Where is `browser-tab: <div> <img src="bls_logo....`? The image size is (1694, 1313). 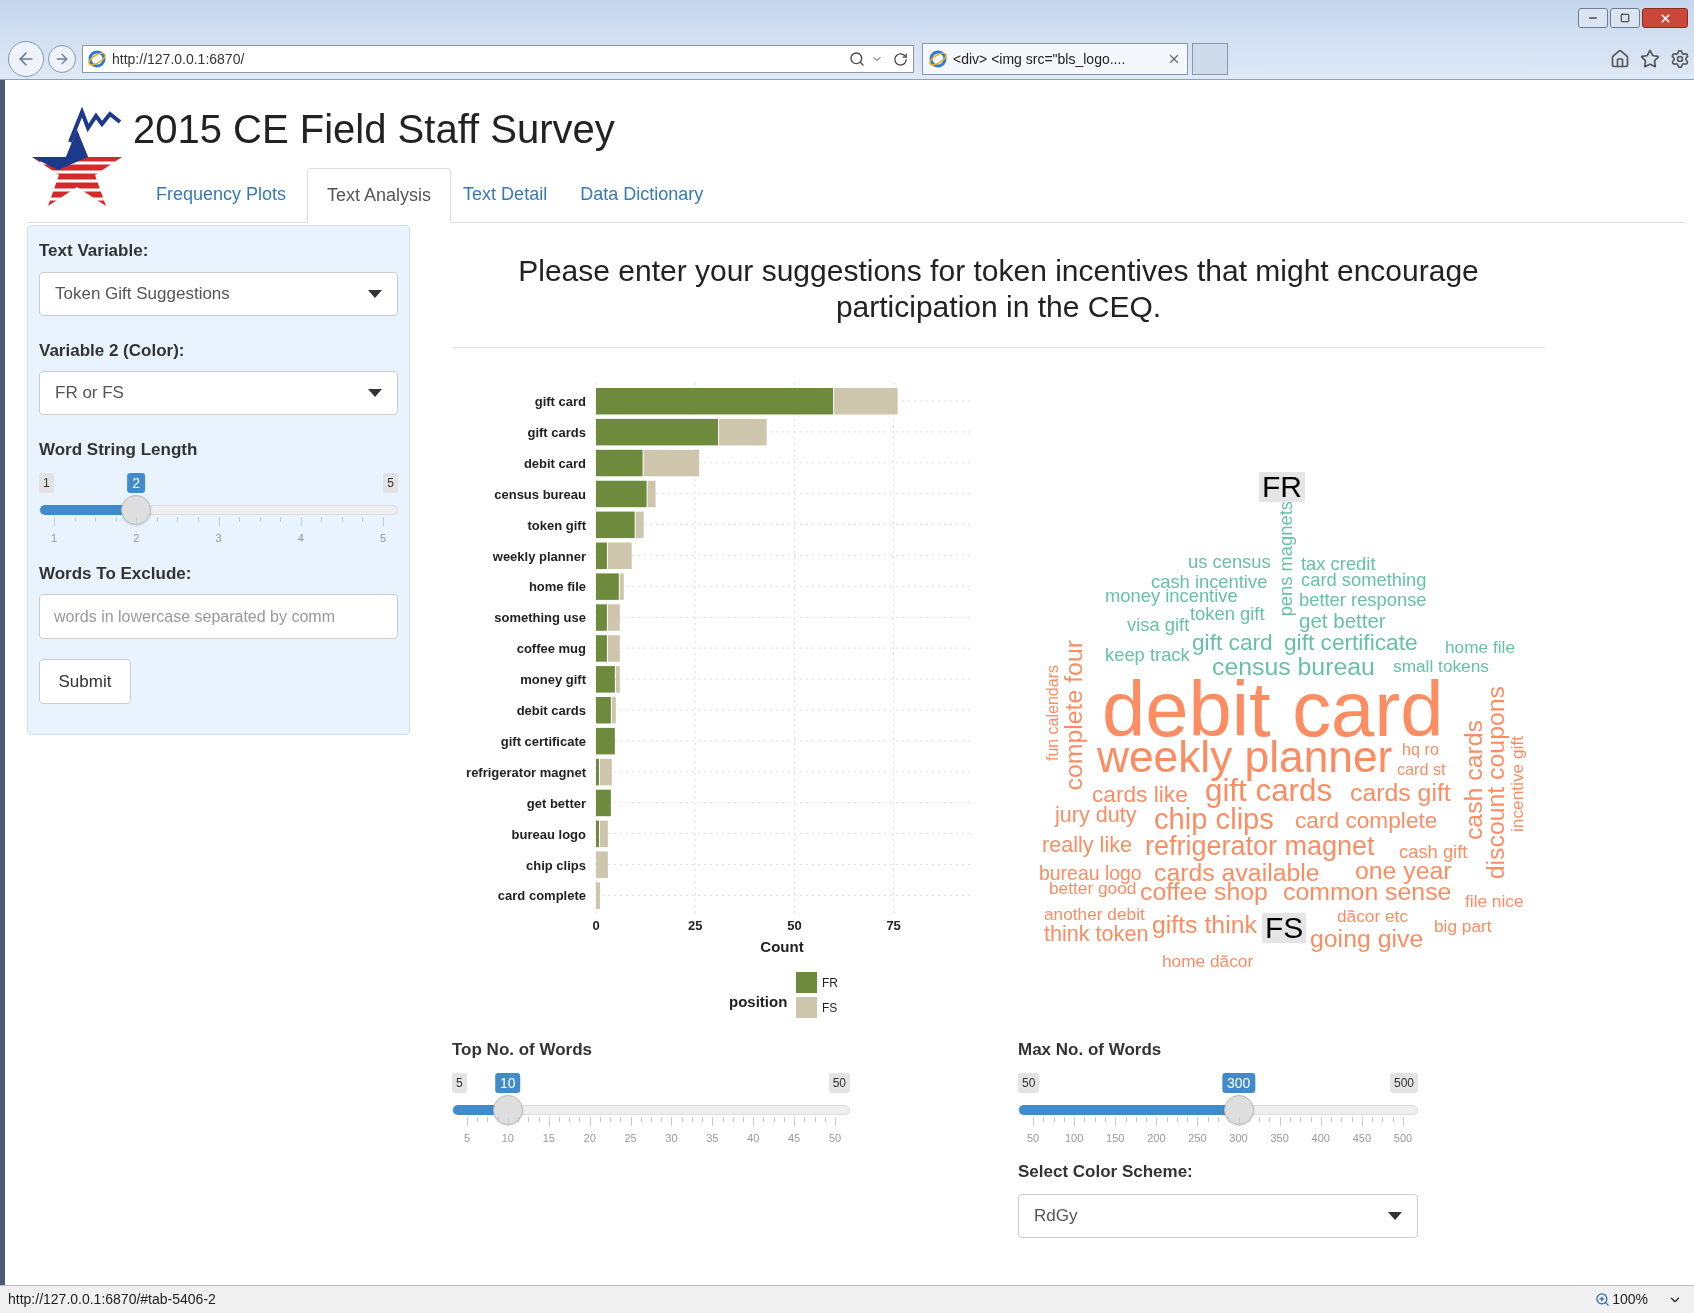 browser-tab: <div> <img src="bls_logo.... is located at coordinates (1055, 59).